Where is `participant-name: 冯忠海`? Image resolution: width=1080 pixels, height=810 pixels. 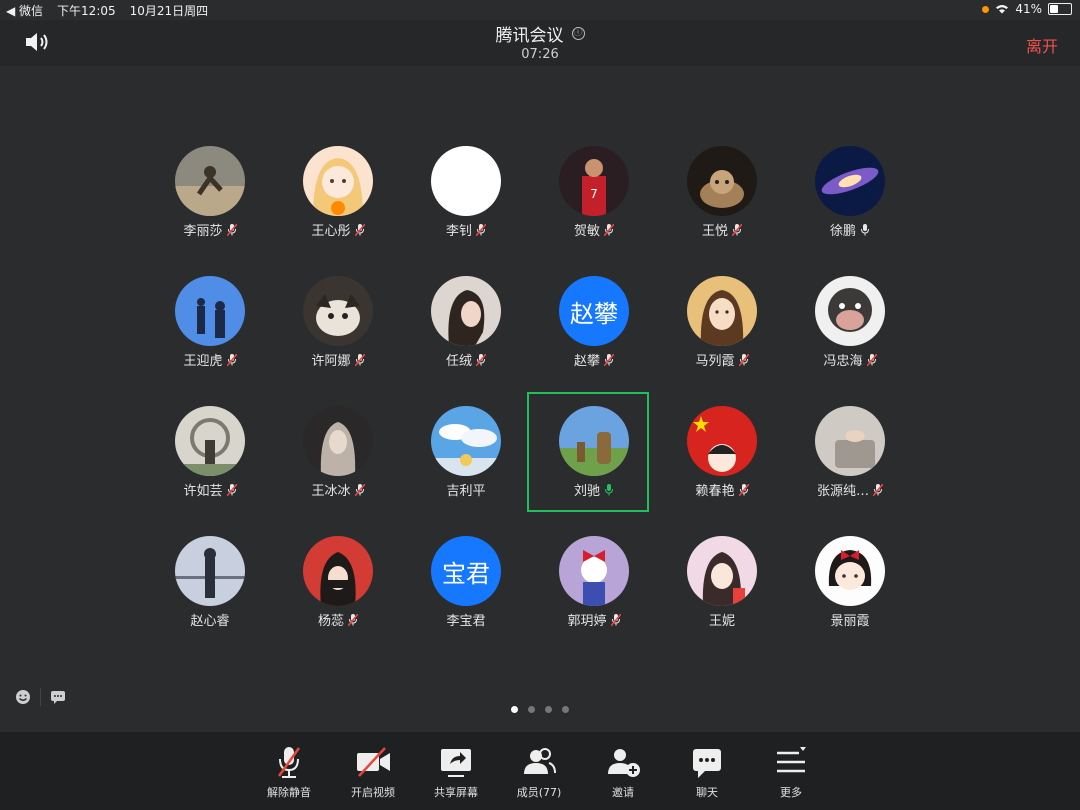 participant-name: 冯忠海 is located at coordinates (843, 361).